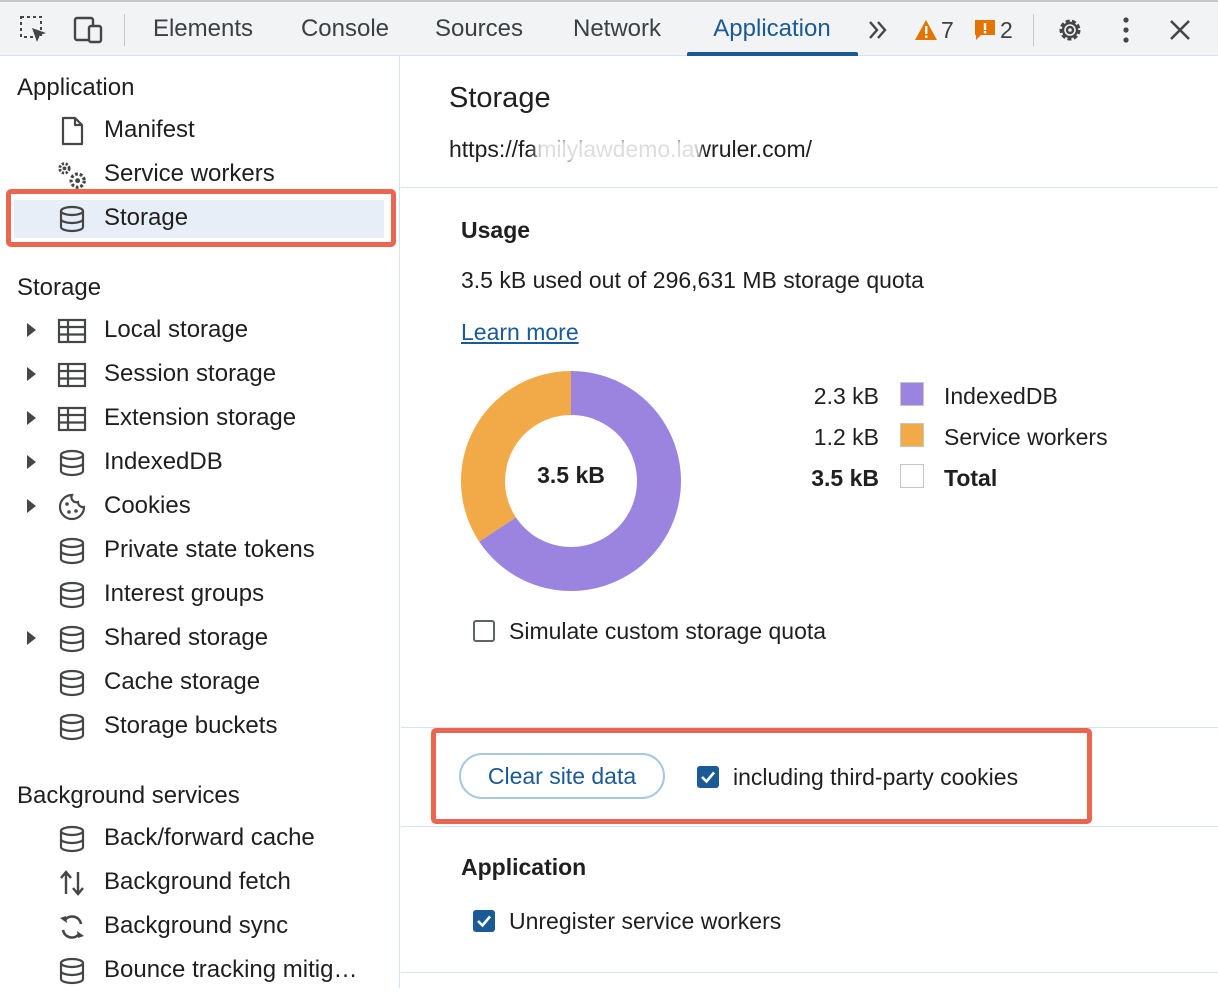  I want to click on sidebar-item-local-storage: Local storage, so click(199, 331).